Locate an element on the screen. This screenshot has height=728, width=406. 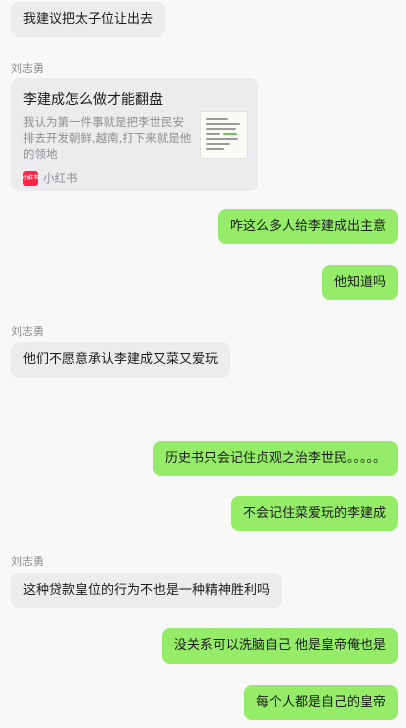
card-description: 我认为第一件事就是把李世民安排去开发朝鲜,越南,打下来就是他的领地 is located at coordinates (107, 138).